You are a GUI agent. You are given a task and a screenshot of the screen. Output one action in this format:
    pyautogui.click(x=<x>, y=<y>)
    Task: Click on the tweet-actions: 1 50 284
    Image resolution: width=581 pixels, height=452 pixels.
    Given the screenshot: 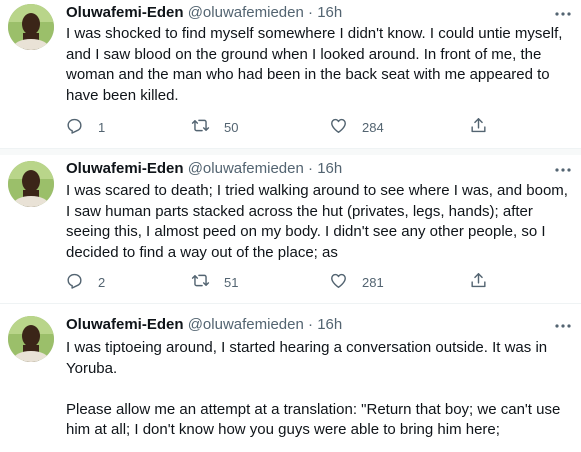 What is the action you would take?
    pyautogui.click(x=284, y=127)
    